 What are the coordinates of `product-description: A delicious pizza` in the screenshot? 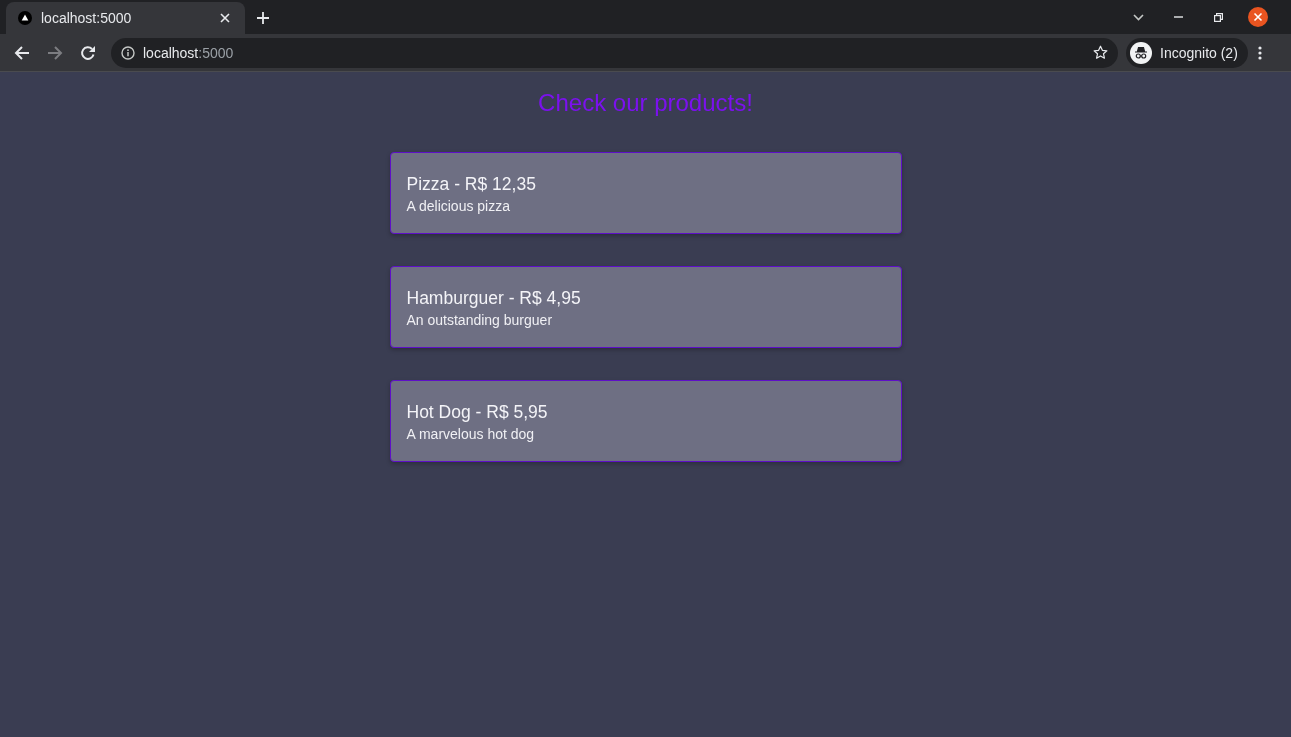 It's located at (458, 206).